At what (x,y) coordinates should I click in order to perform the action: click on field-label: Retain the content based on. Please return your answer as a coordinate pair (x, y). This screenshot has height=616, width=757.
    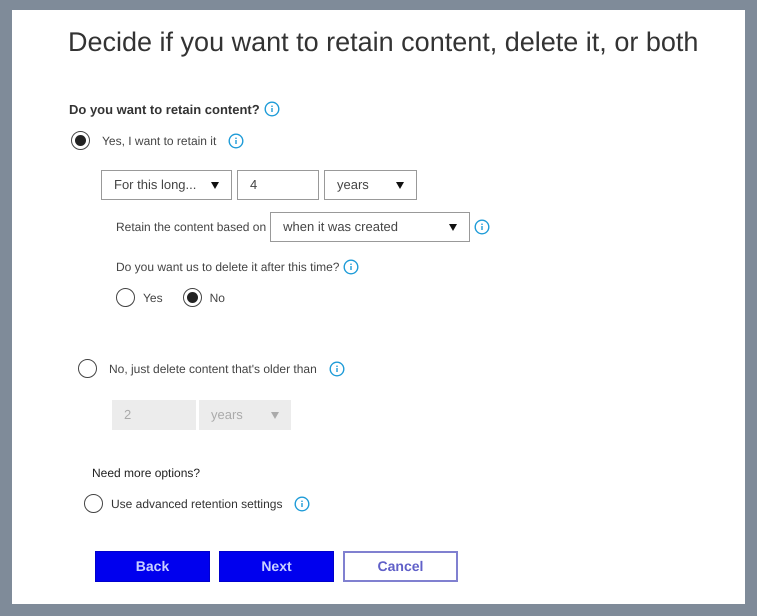
    Looking at the image, I should click on (191, 227).